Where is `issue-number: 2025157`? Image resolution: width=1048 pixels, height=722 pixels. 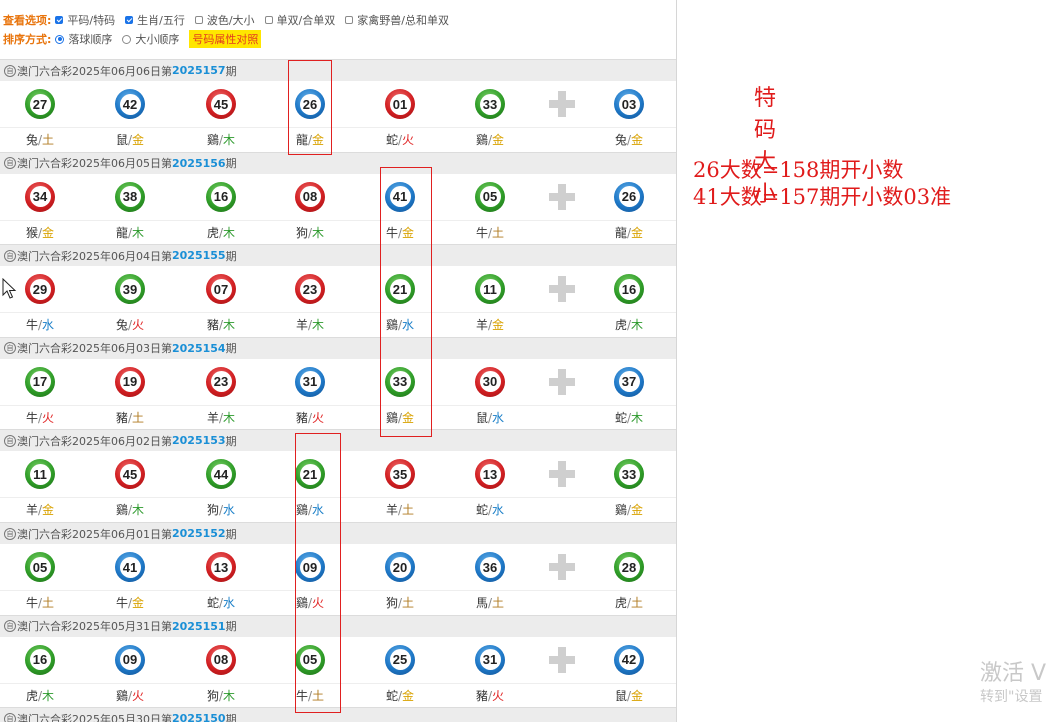
issue-number: 2025157 is located at coordinates (199, 70).